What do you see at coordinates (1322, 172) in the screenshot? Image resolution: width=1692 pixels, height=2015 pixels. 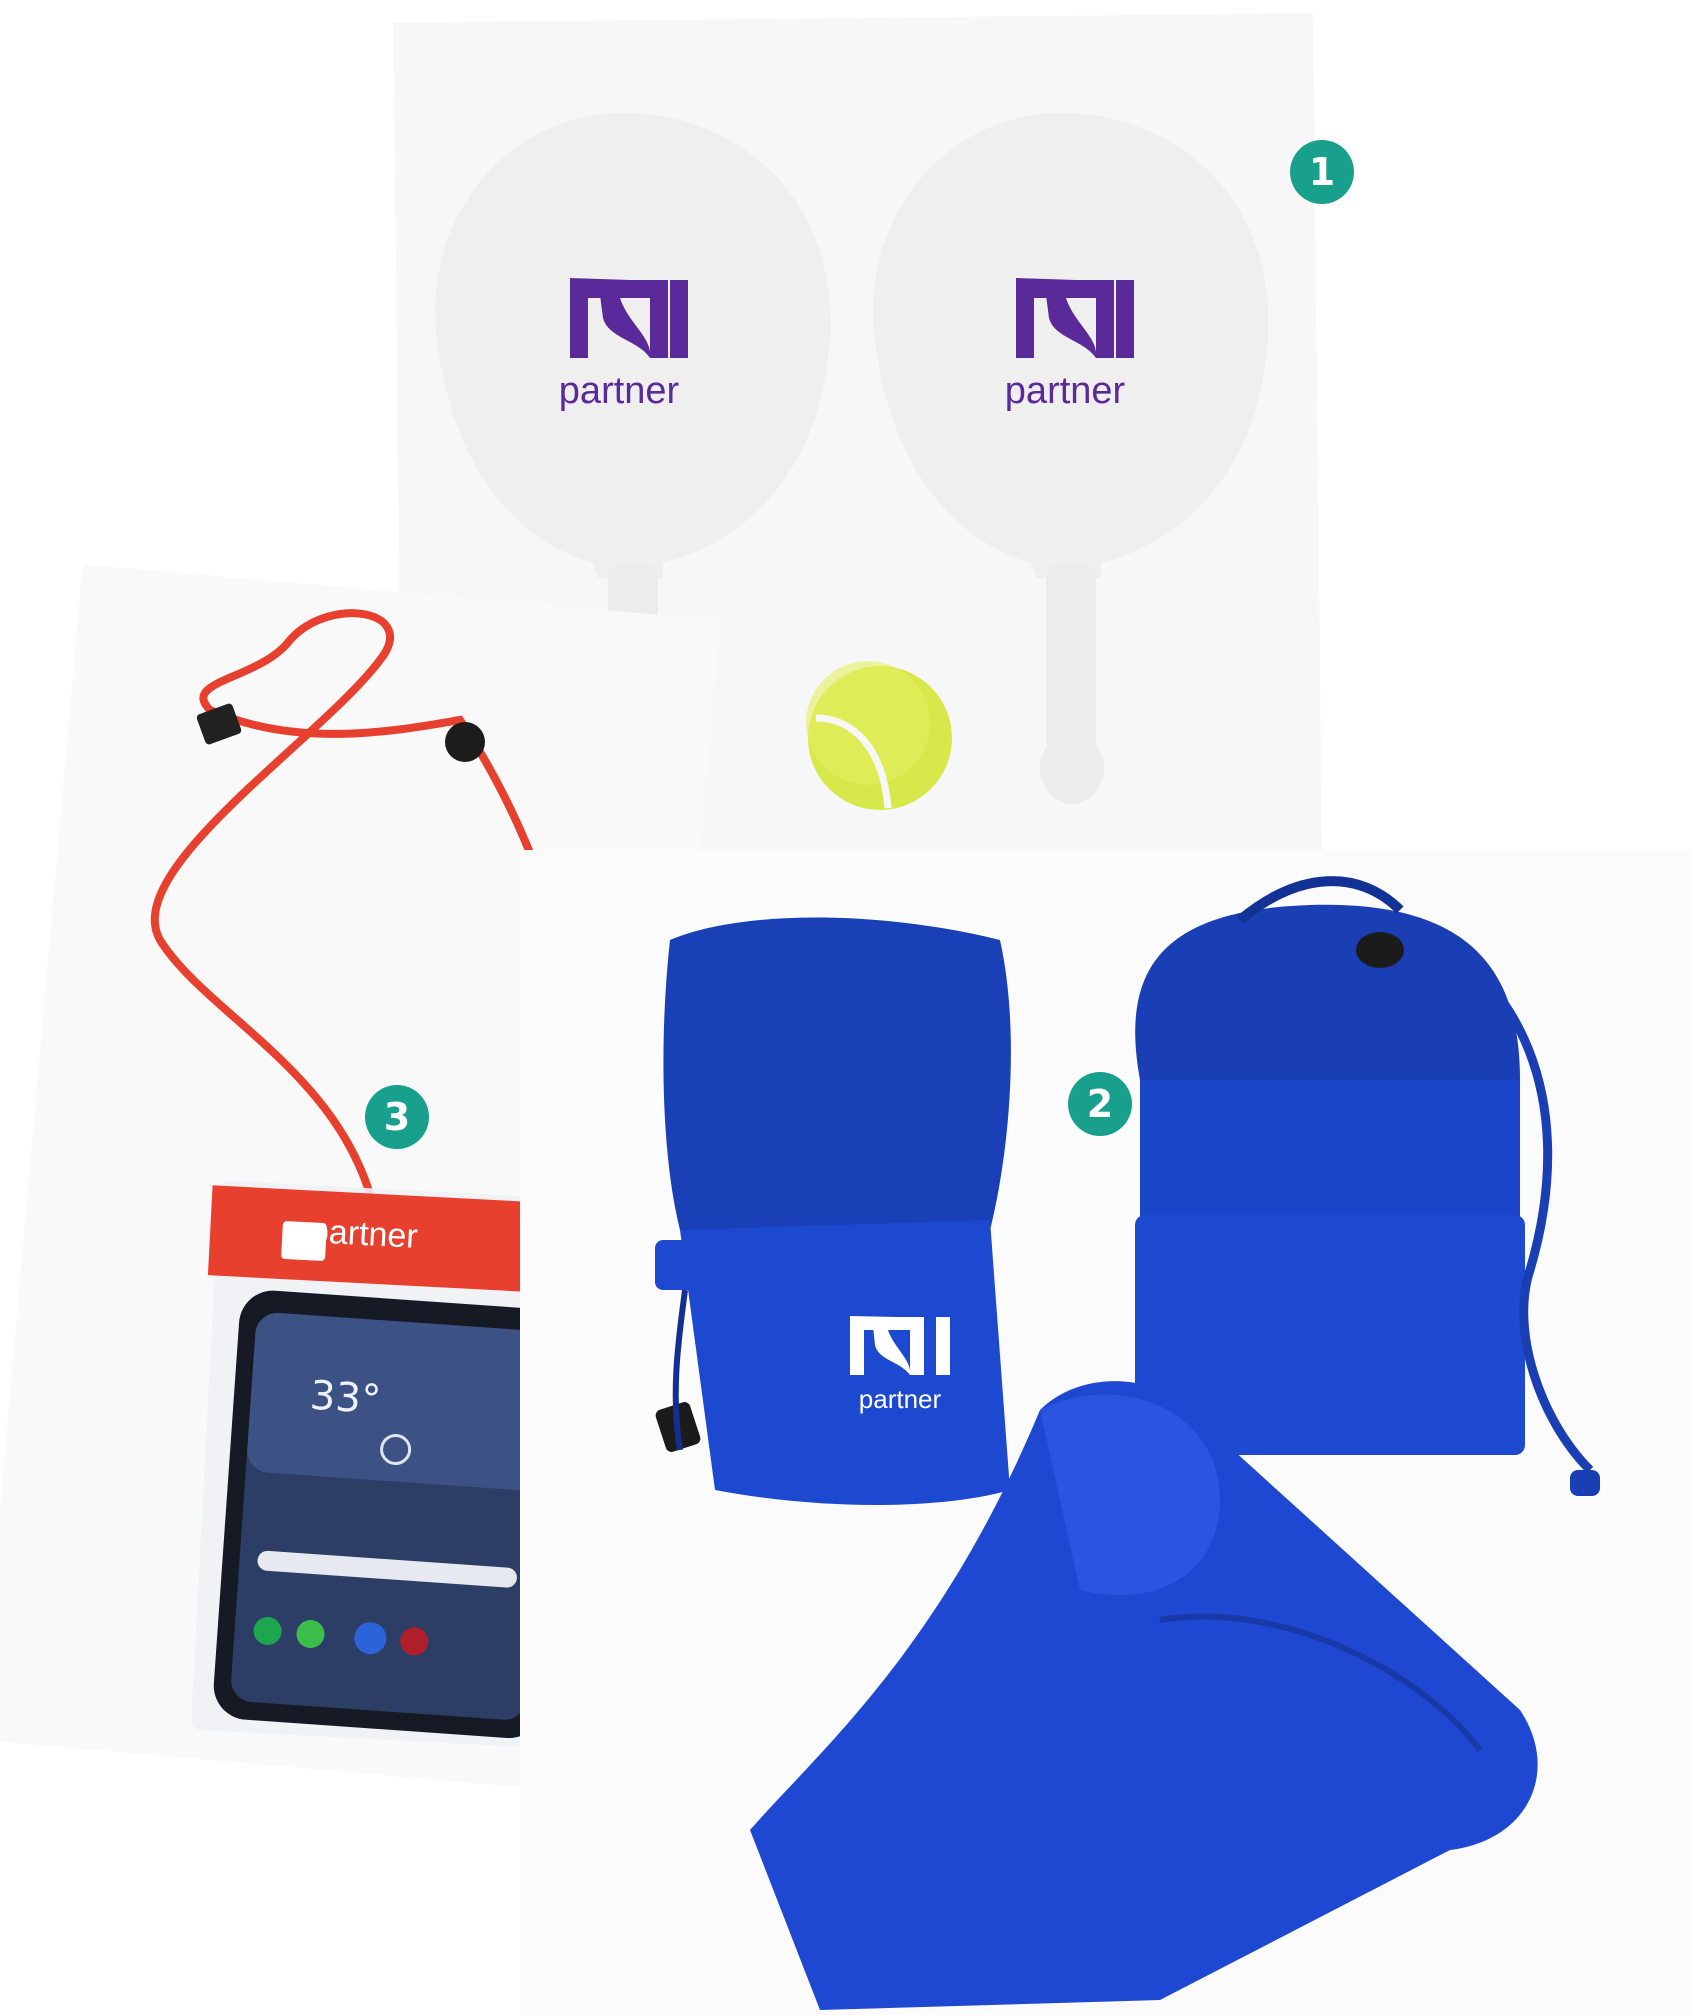 I see `product-number-badge-1: 1` at bounding box center [1322, 172].